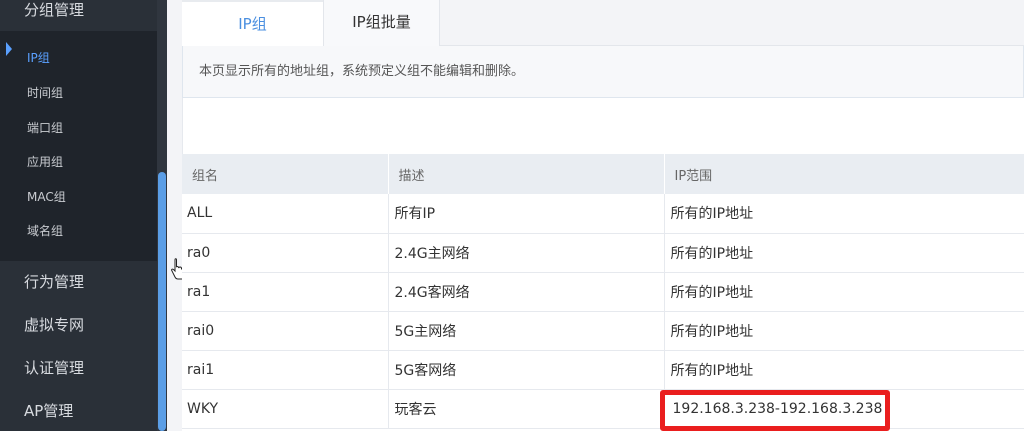 The height and width of the screenshot is (431, 1024). I want to click on table-row: WKY 玩客云 192.168.3.238-192.168.3.238, so click(603, 409).